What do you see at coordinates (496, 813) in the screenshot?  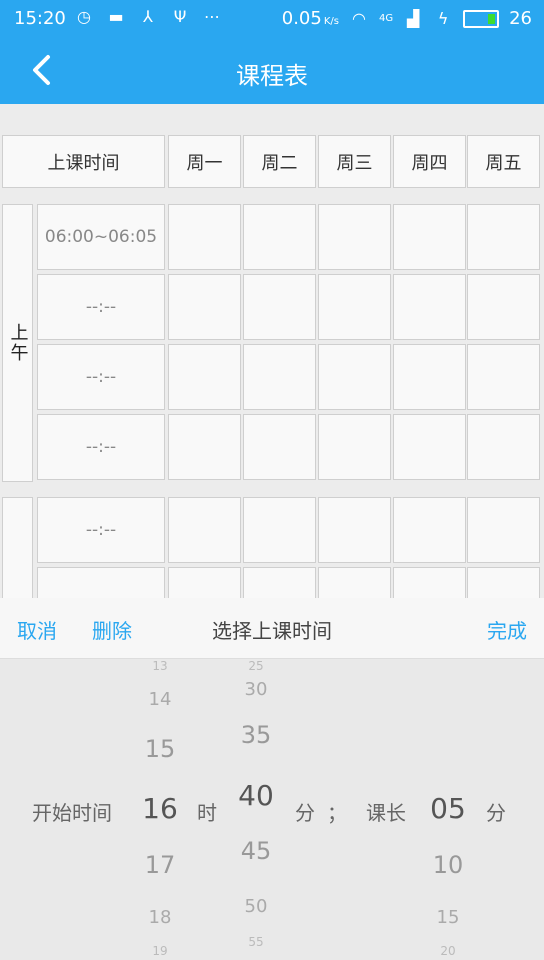 I see `duration-unit-label: 分` at bounding box center [496, 813].